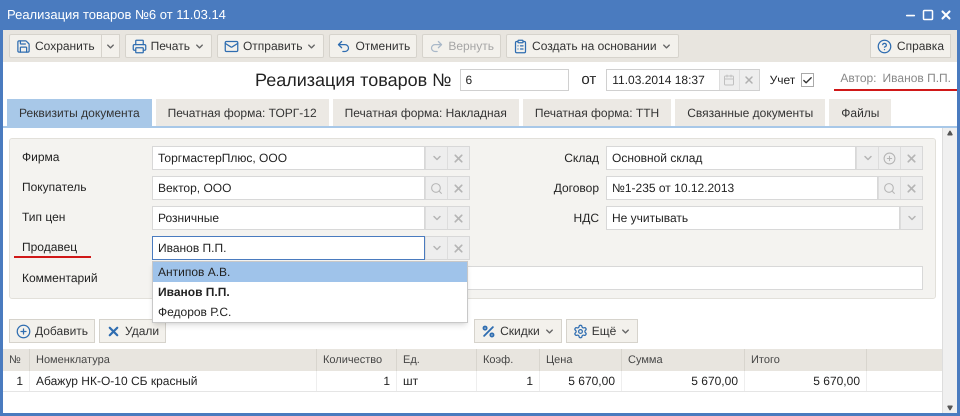  What do you see at coordinates (488, 331) in the screenshot?
I see `percent-icon` at bounding box center [488, 331].